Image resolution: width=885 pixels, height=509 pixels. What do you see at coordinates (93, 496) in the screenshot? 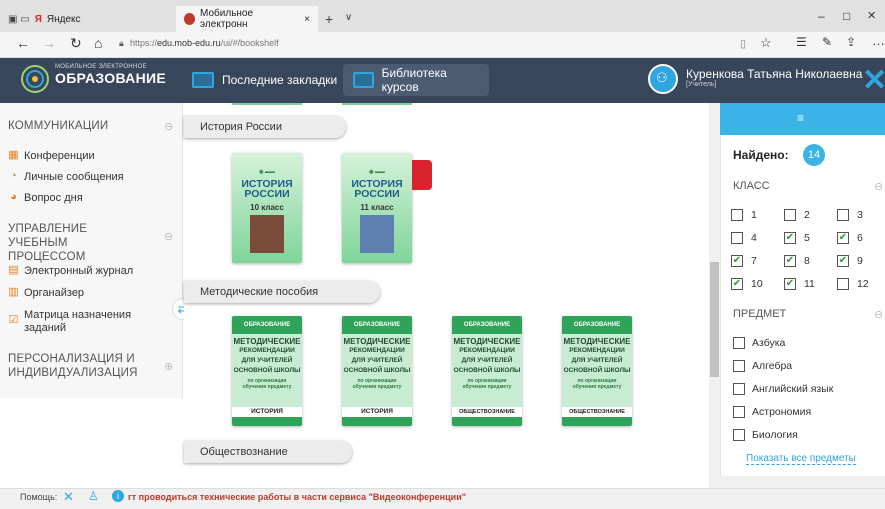
I see `support-user-icon: ♙` at bounding box center [93, 496].